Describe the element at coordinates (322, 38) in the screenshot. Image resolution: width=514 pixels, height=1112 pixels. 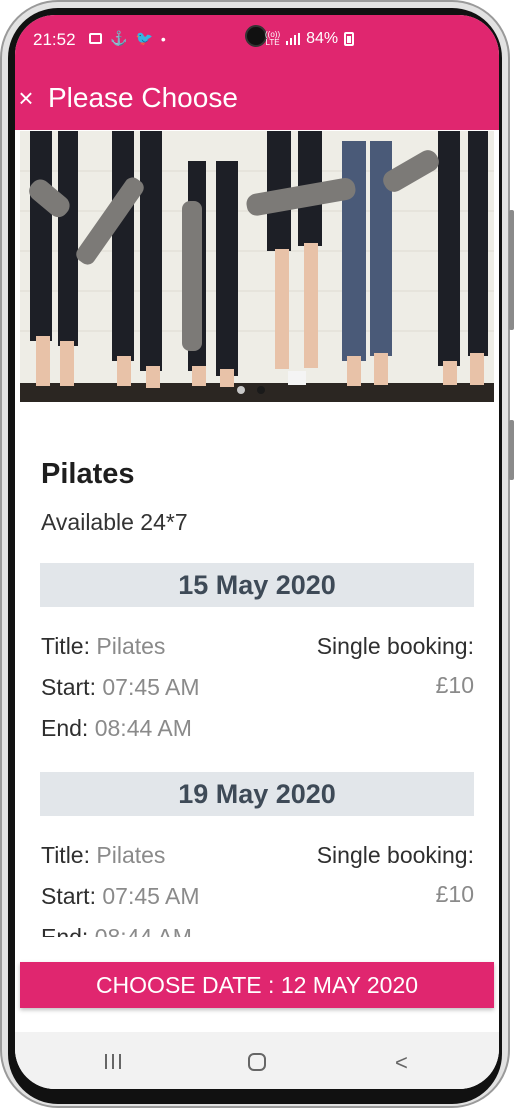
I see `battery-percent: 84%` at that location.